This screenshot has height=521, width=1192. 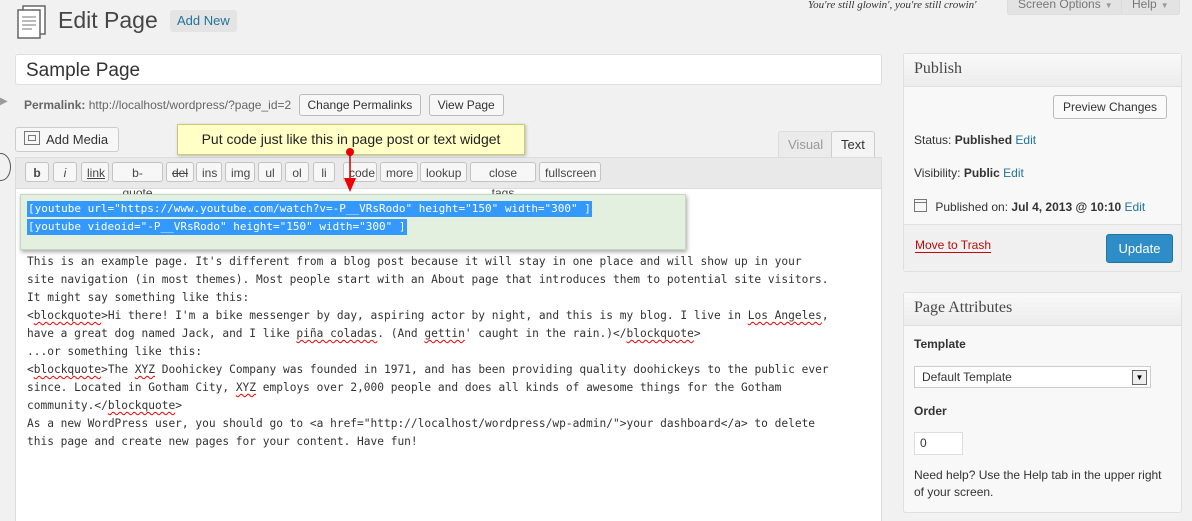 I want to click on status-value: Published, so click(x=983, y=140).